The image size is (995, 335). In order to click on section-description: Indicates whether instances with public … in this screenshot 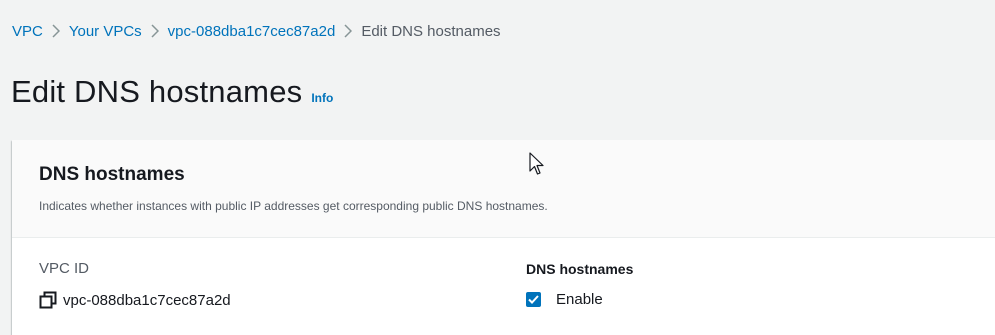, I will do `click(293, 206)`.